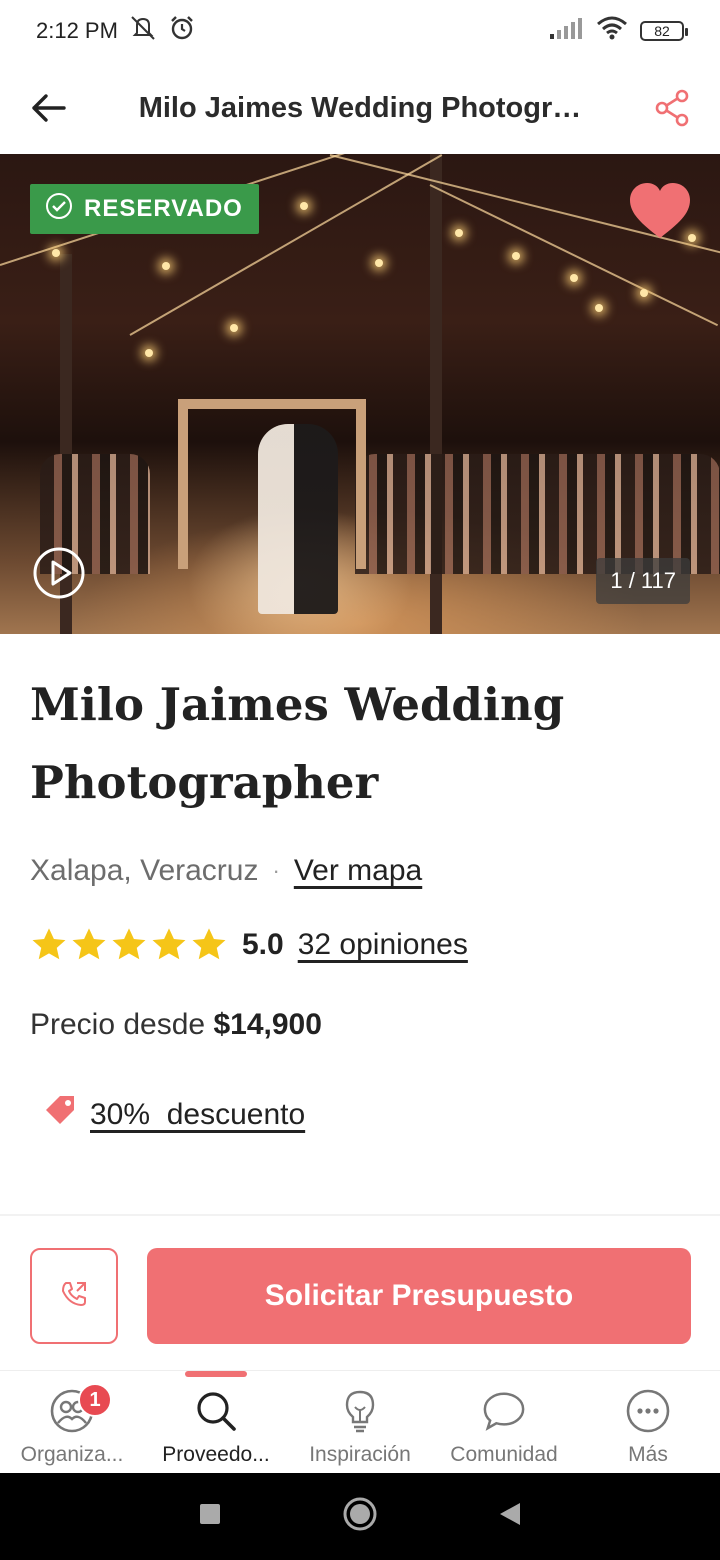 The height and width of the screenshot is (1560, 720). What do you see at coordinates (612, 31) in the screenshot?
I see `wifi-icon` at bounding box center [612, 31].